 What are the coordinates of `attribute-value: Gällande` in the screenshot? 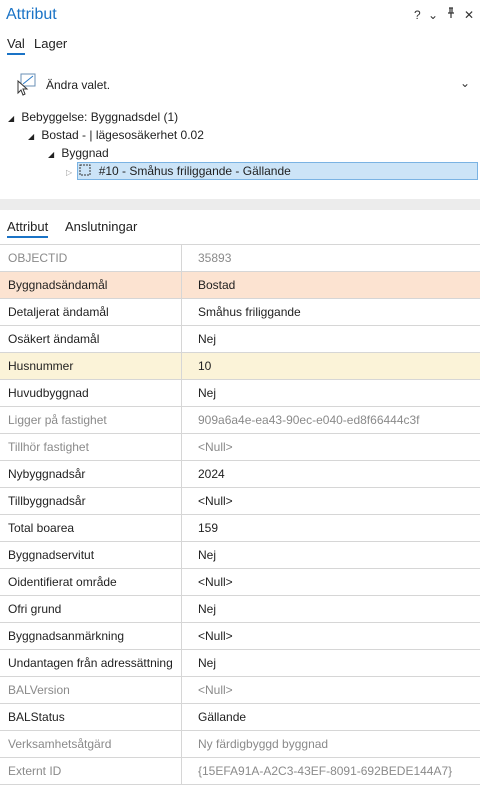 It's located at (330, 717).